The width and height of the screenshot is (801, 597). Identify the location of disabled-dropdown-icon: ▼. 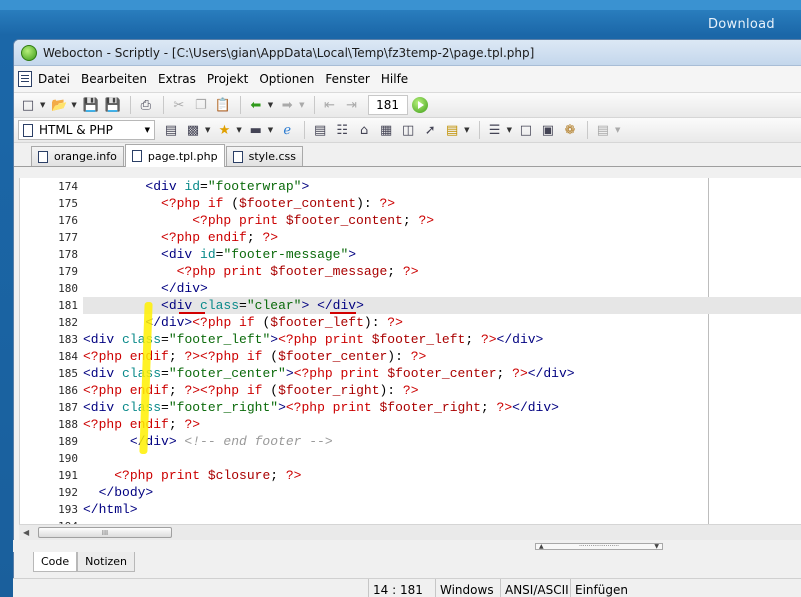
(617, 130).